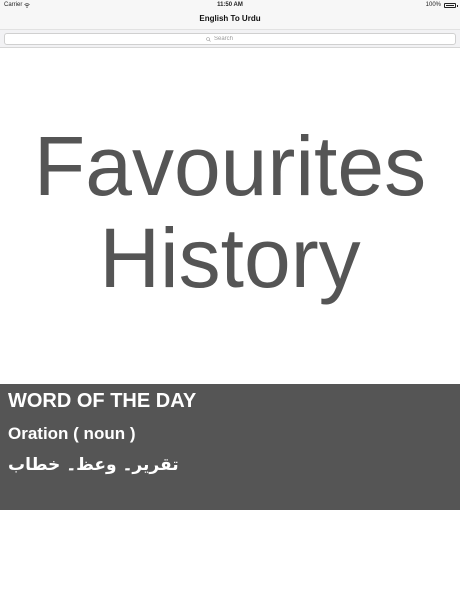  I want to click on status-bar: Carrier 11:50 AM 100%, so click(230, 5).